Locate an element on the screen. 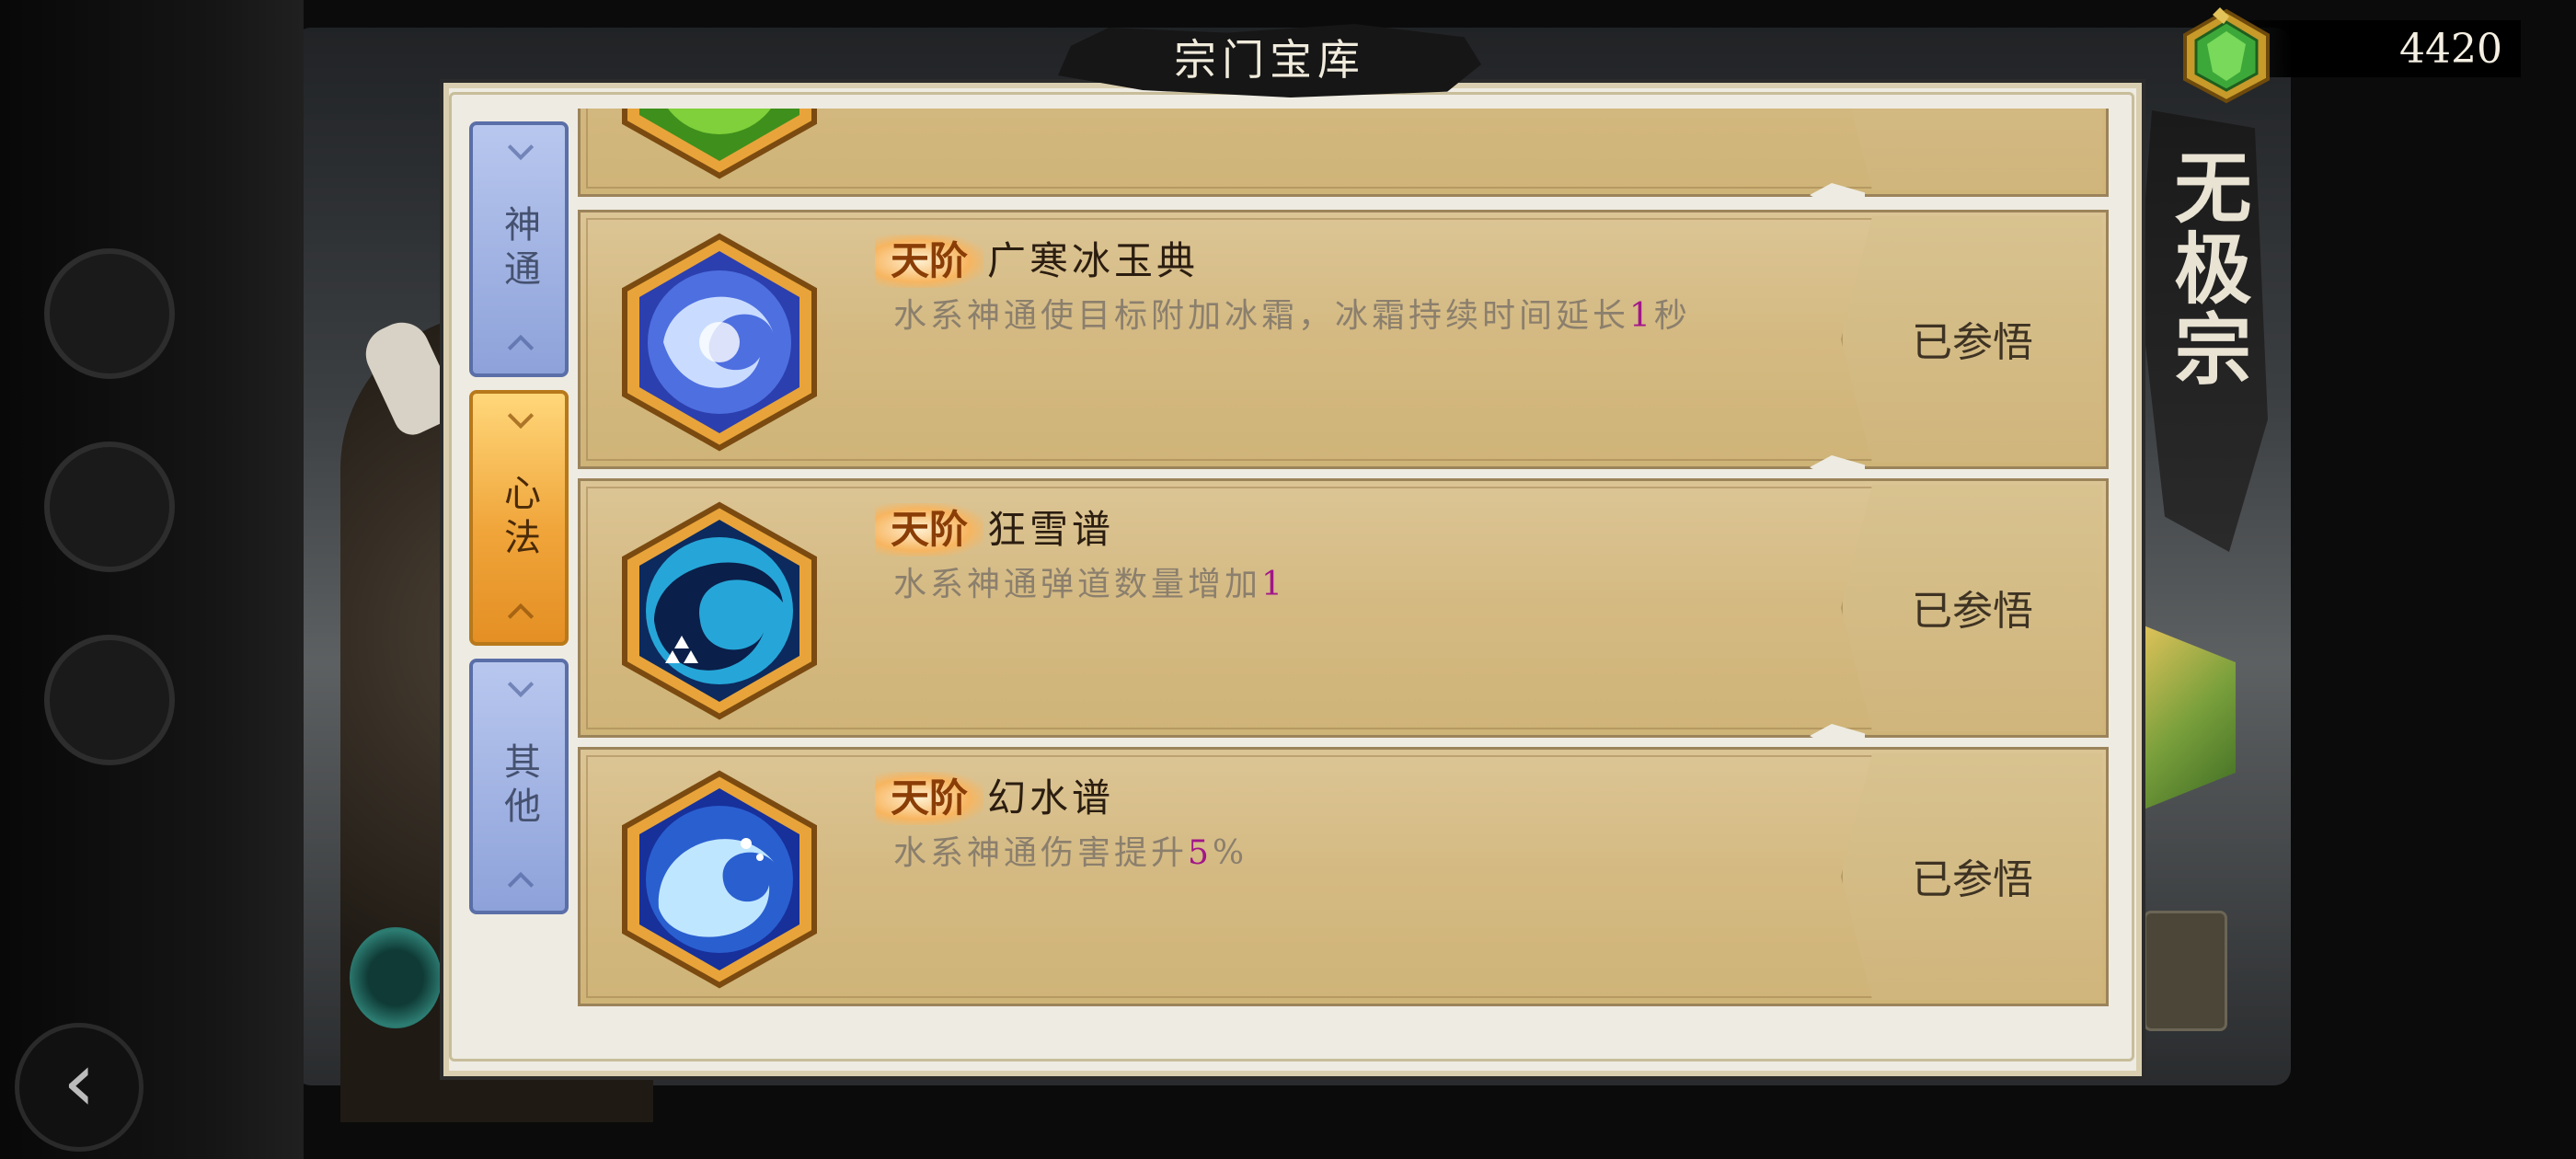 The width and height of the screenshot is (2576, 1159). back-button: ‹ is located at coordinates (79, 1087).